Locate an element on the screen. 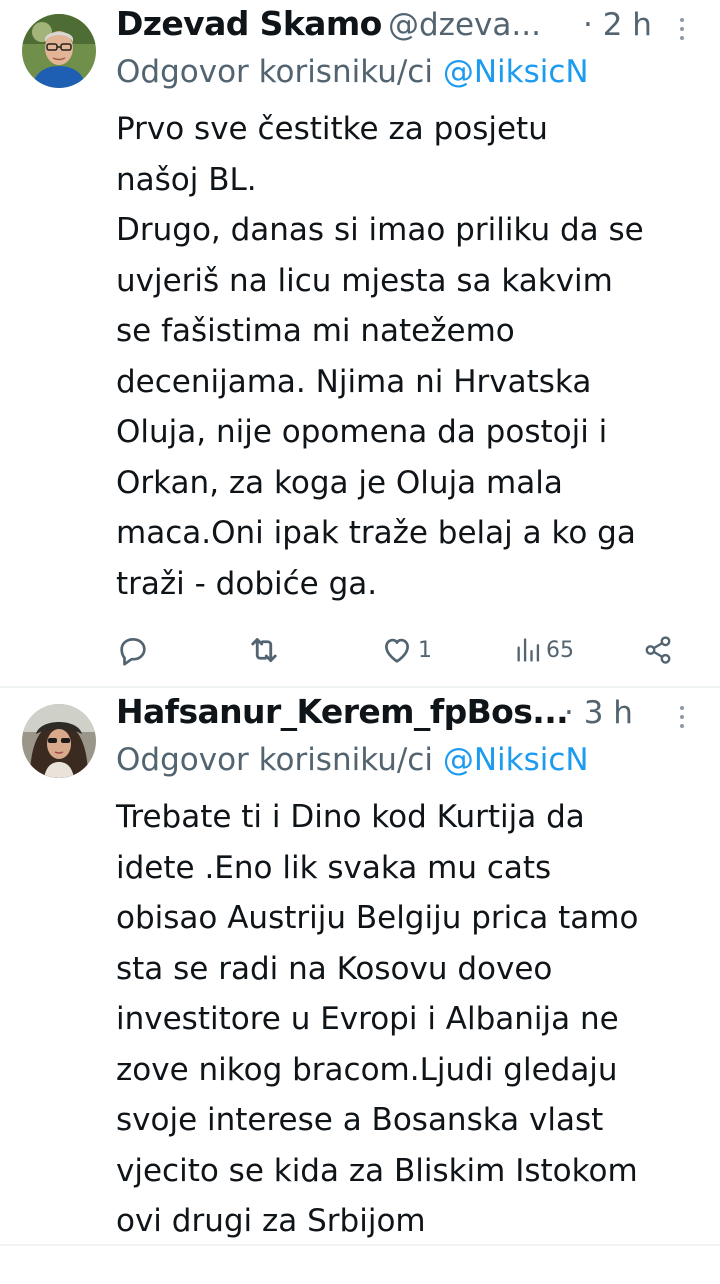 This screenshot has height=1284, width=720. share-button is located at coordinates (658, 650).